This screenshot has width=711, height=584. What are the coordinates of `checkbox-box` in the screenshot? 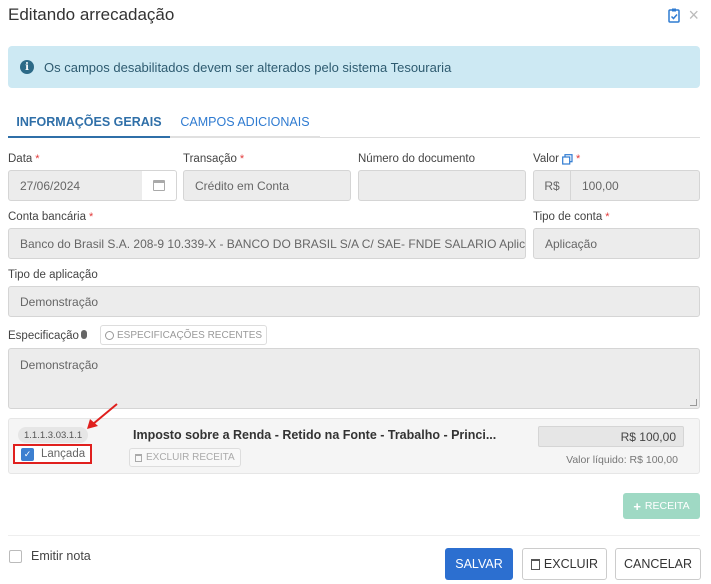 It's located at (15, 556).